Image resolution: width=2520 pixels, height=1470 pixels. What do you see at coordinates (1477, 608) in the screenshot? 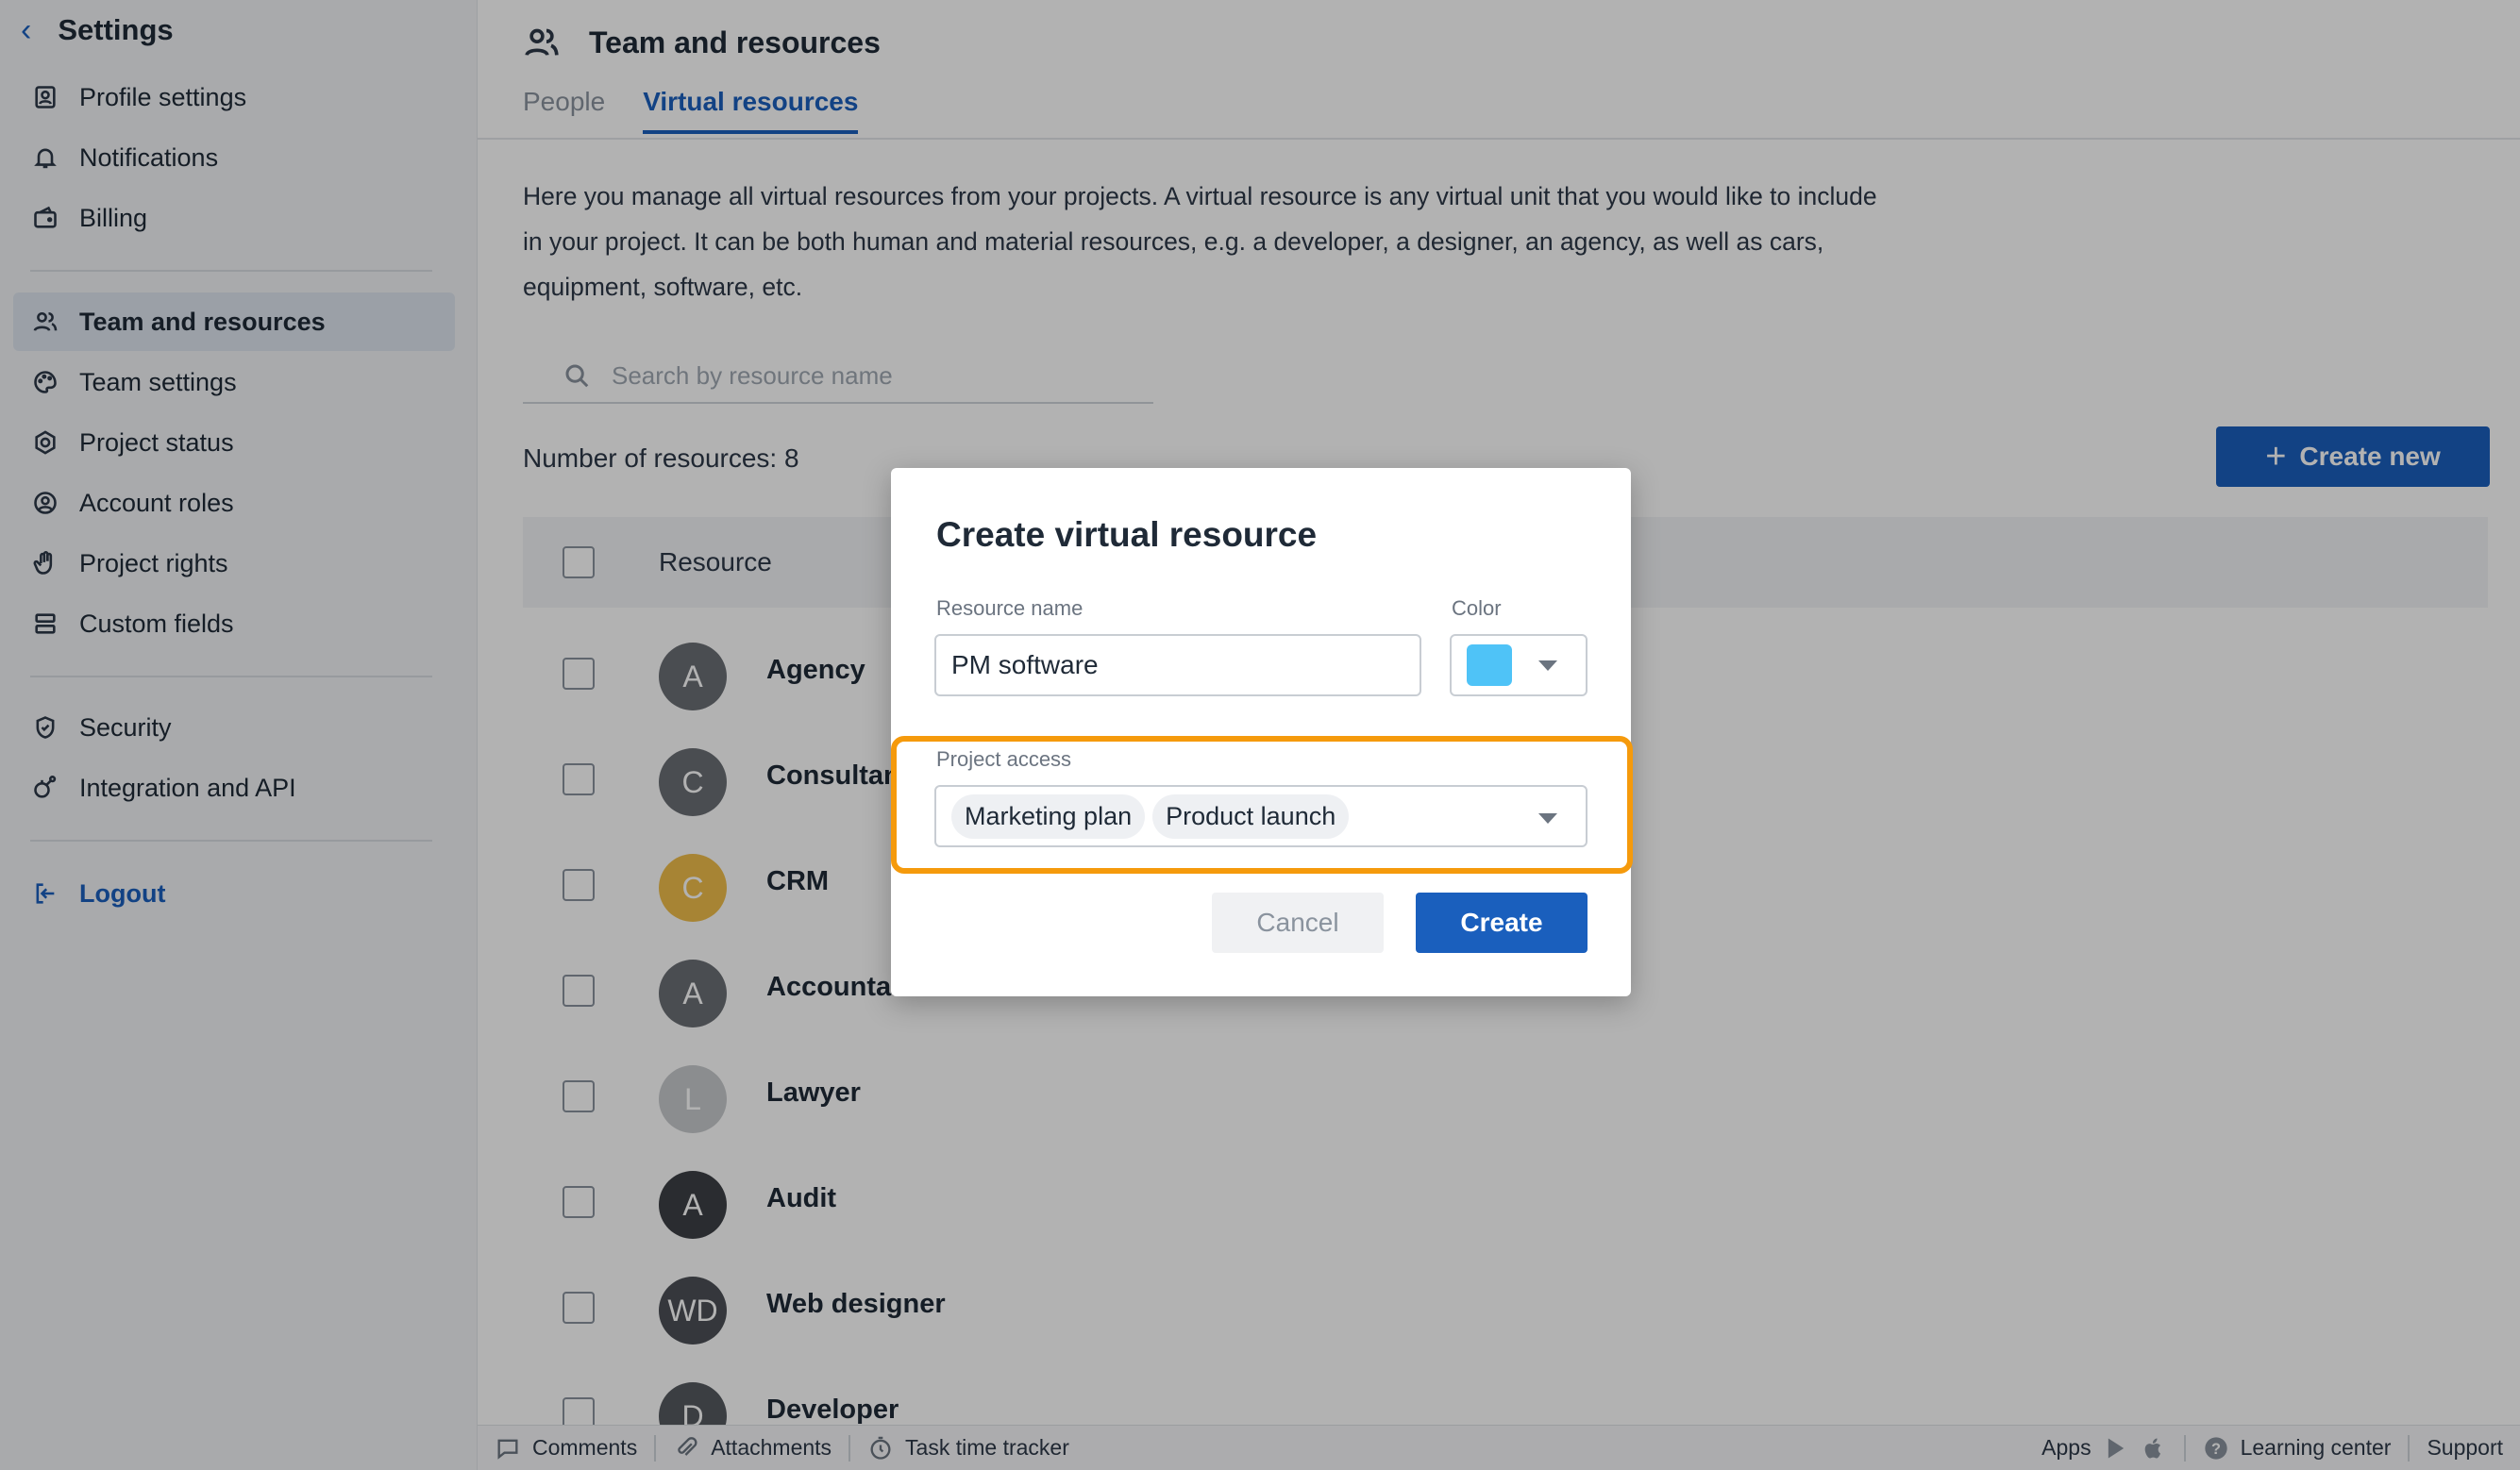
I see `color-label: Color` at bounding box center [1477, 608].